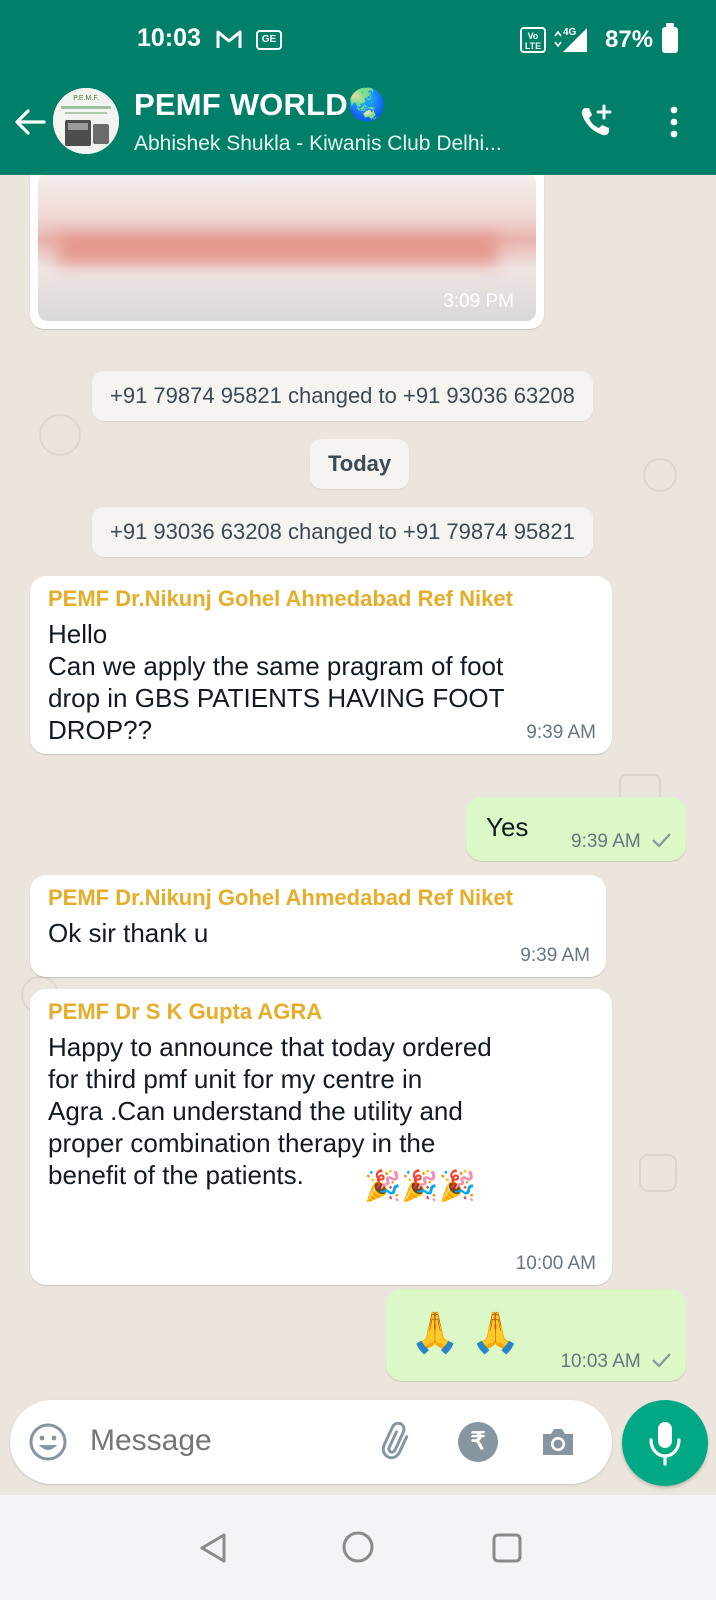 This screenshot has height=1600, width=716. What do you see at coordinates (48, 1442) in the screenshot?
I see `emoji-icon` at bounding box center [48, 1442].